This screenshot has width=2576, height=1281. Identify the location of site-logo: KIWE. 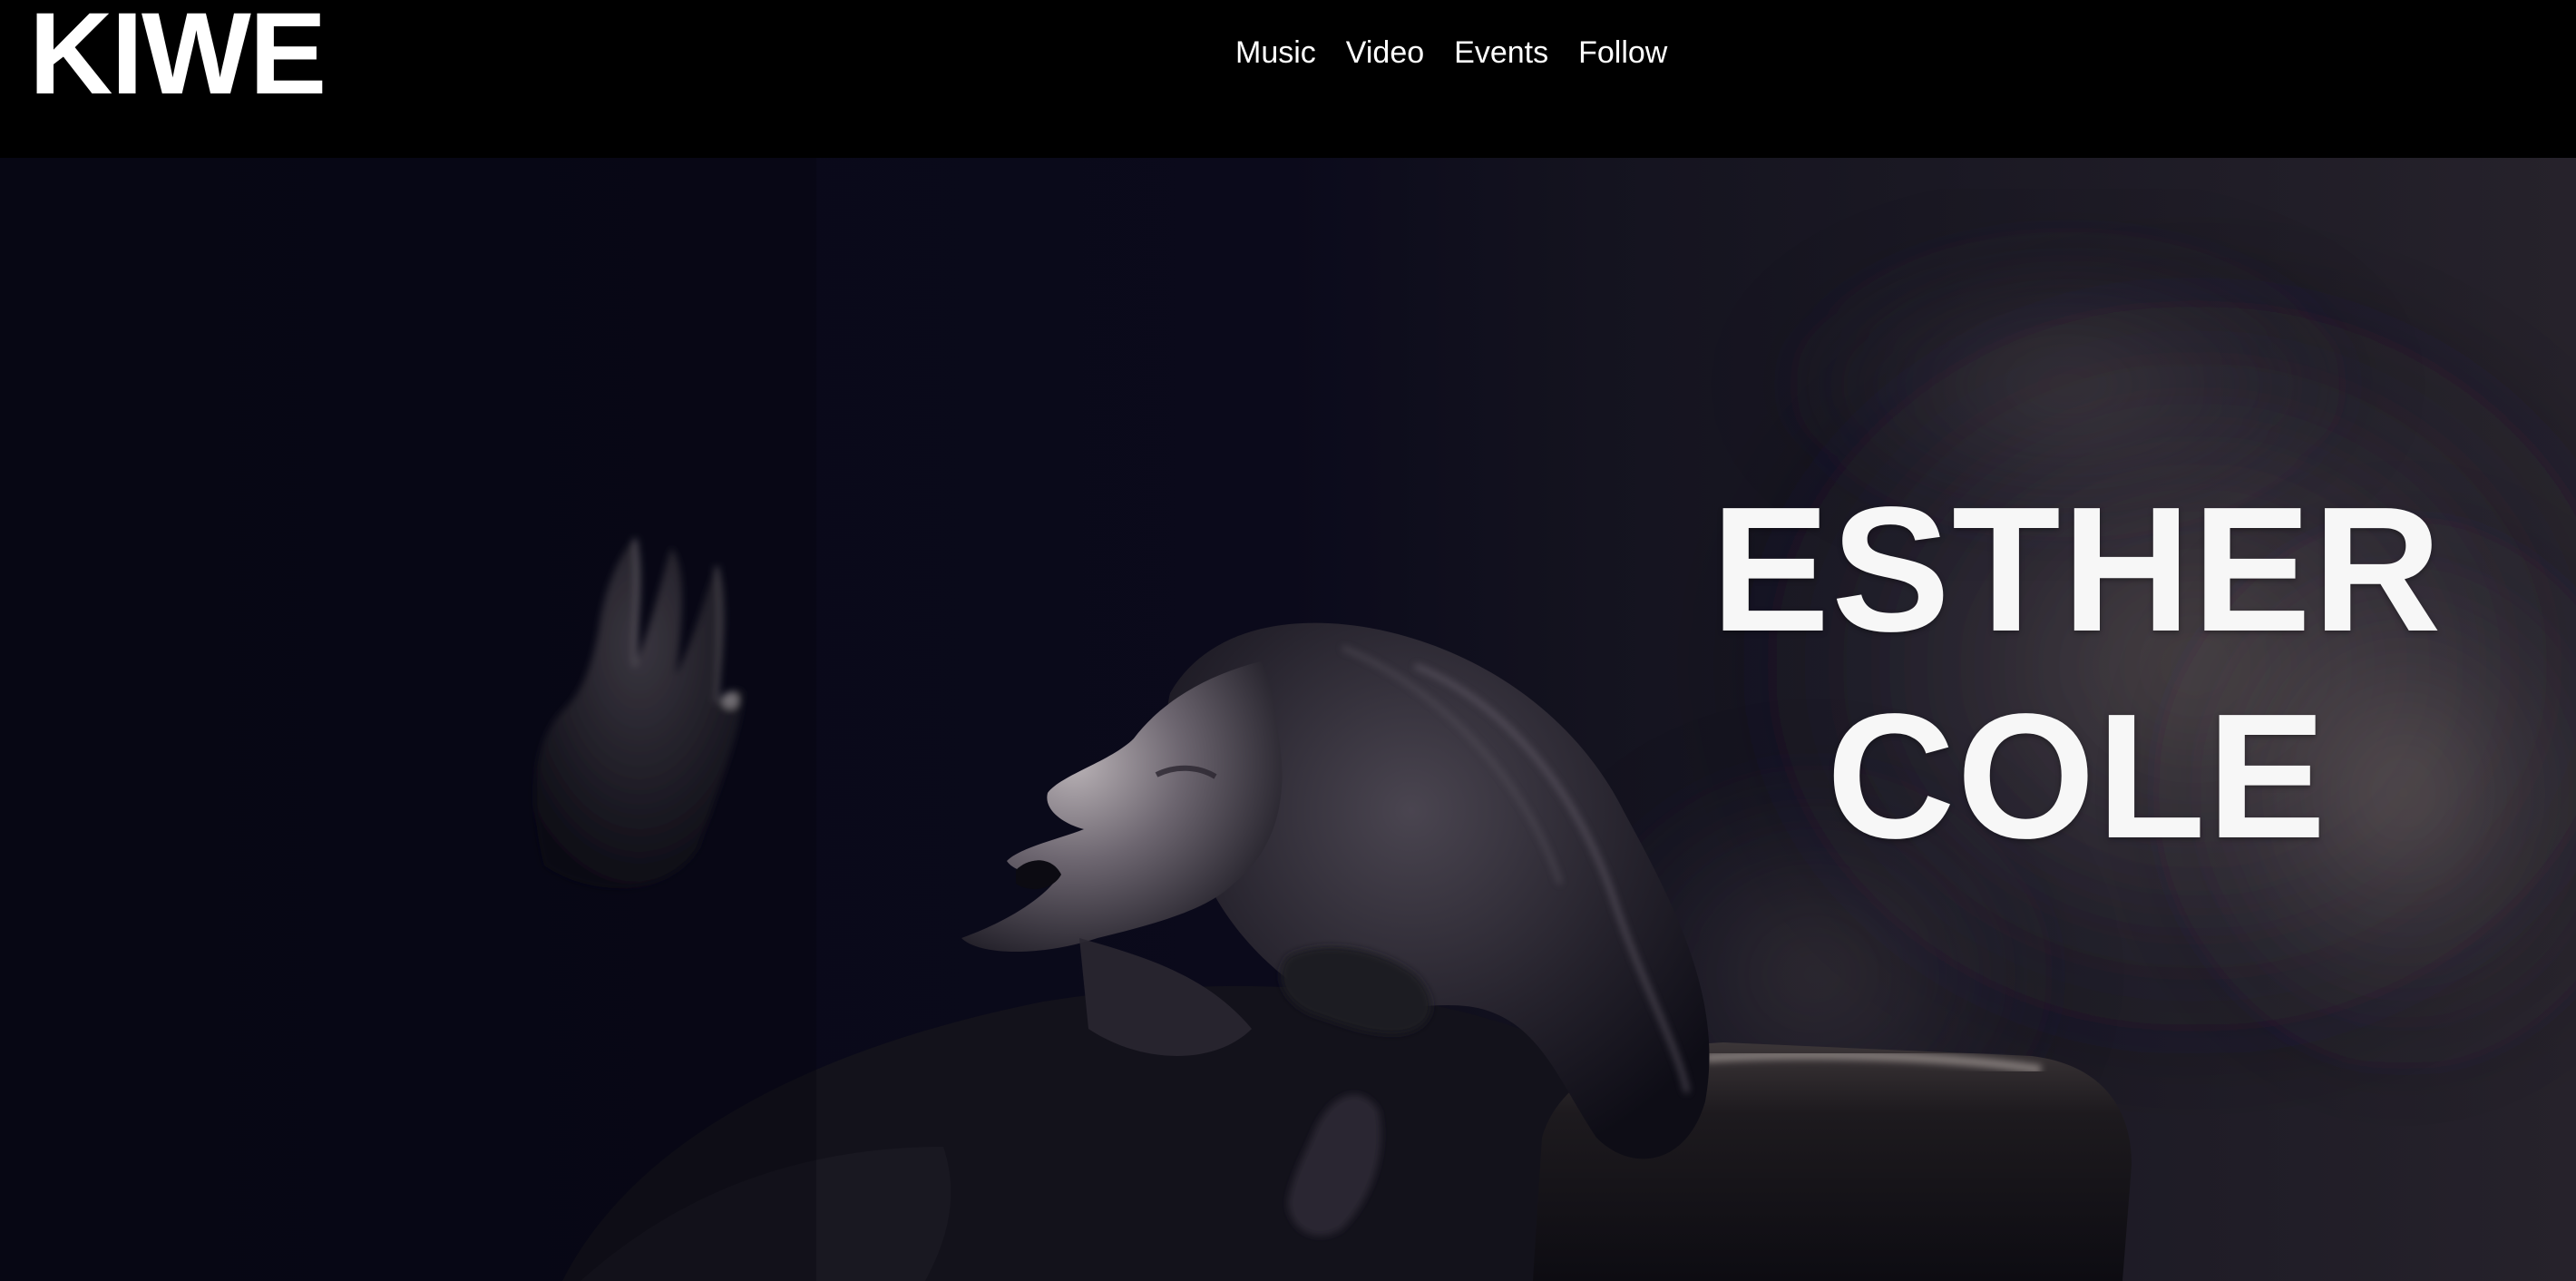
(178, 56).